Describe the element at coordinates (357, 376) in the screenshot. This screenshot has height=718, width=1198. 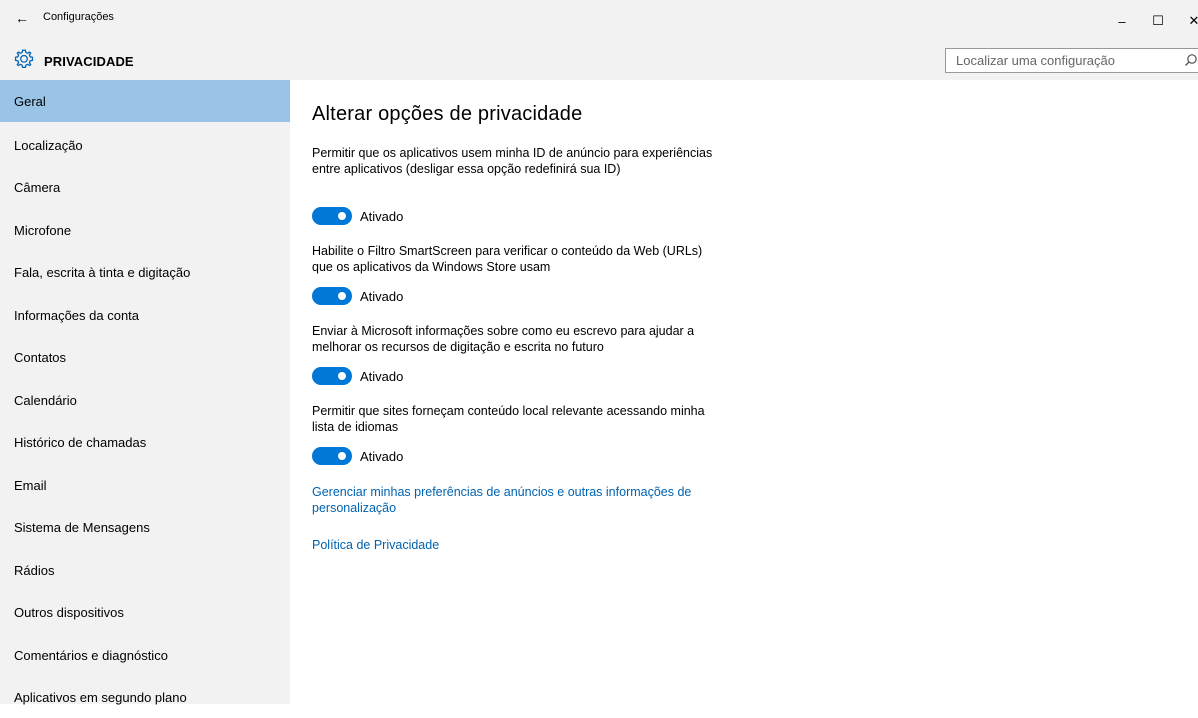
I see `setting-toggle-row-typing-info: Ativado` at that location.